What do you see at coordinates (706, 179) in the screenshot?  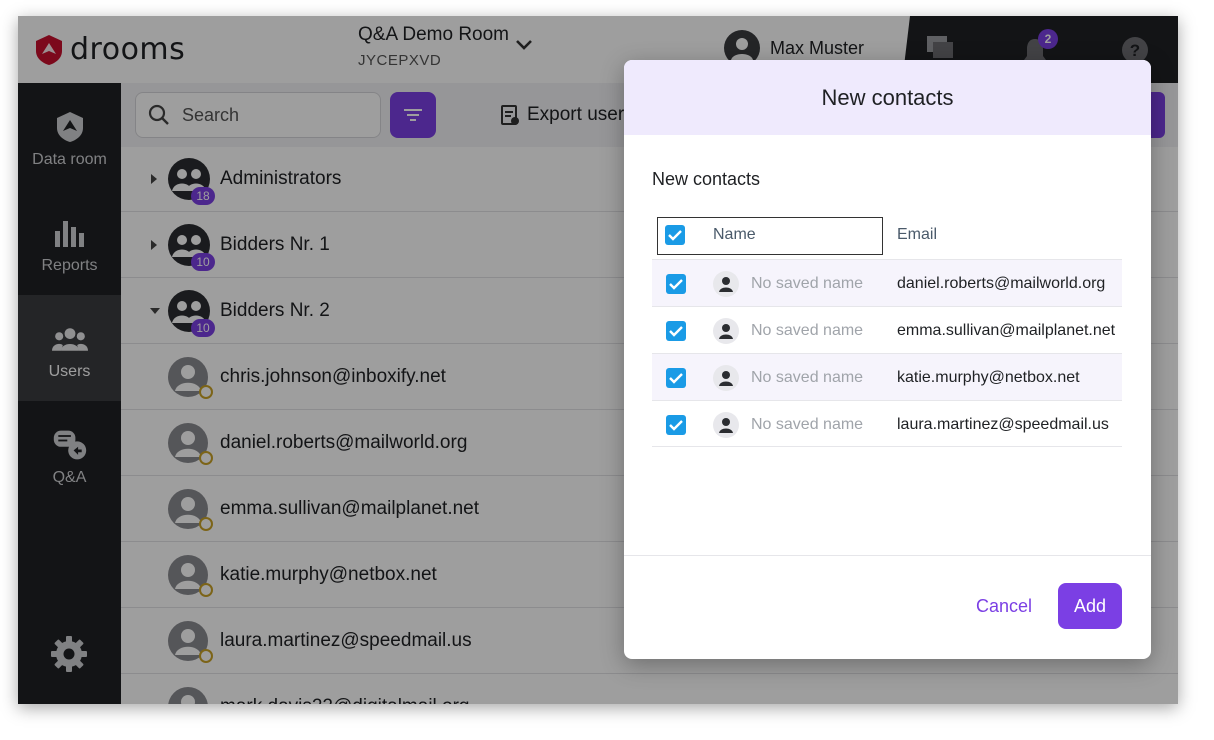 I see `dialog-subtitle: New contacts` at bounding box center [706, 179].